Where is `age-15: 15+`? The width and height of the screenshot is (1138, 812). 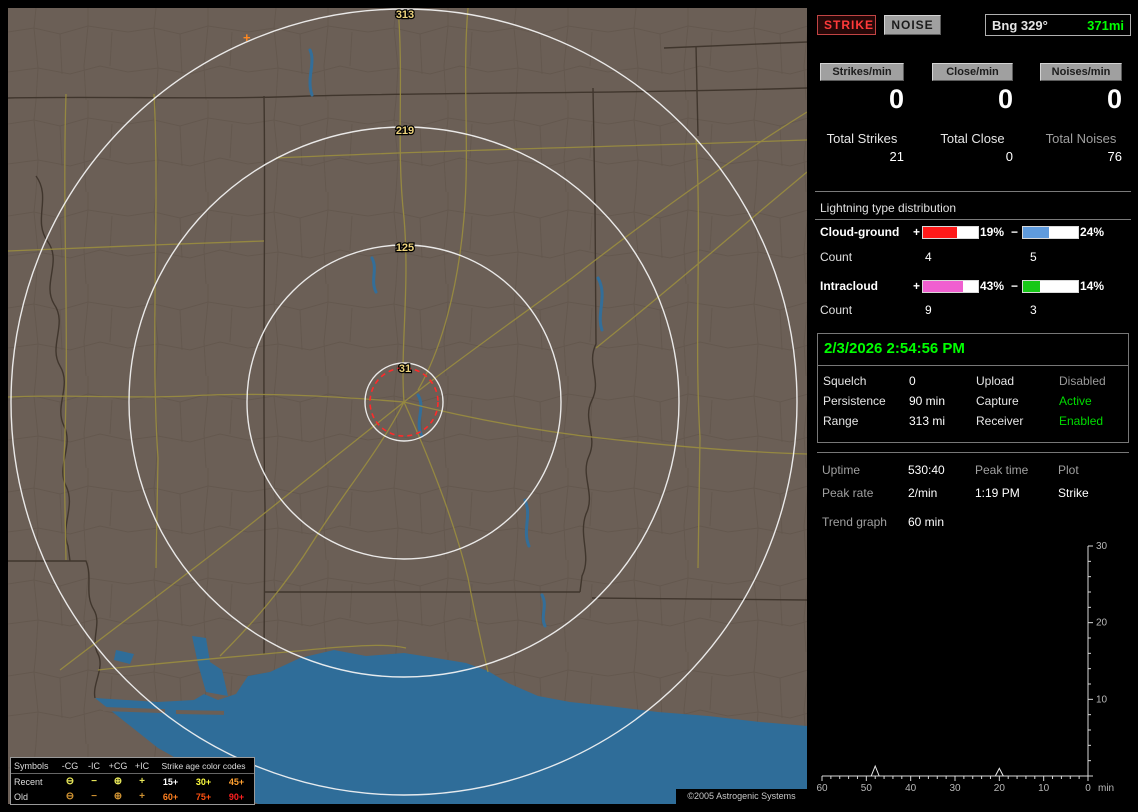 age-15: 15+ is located at coordinates (170, 781).